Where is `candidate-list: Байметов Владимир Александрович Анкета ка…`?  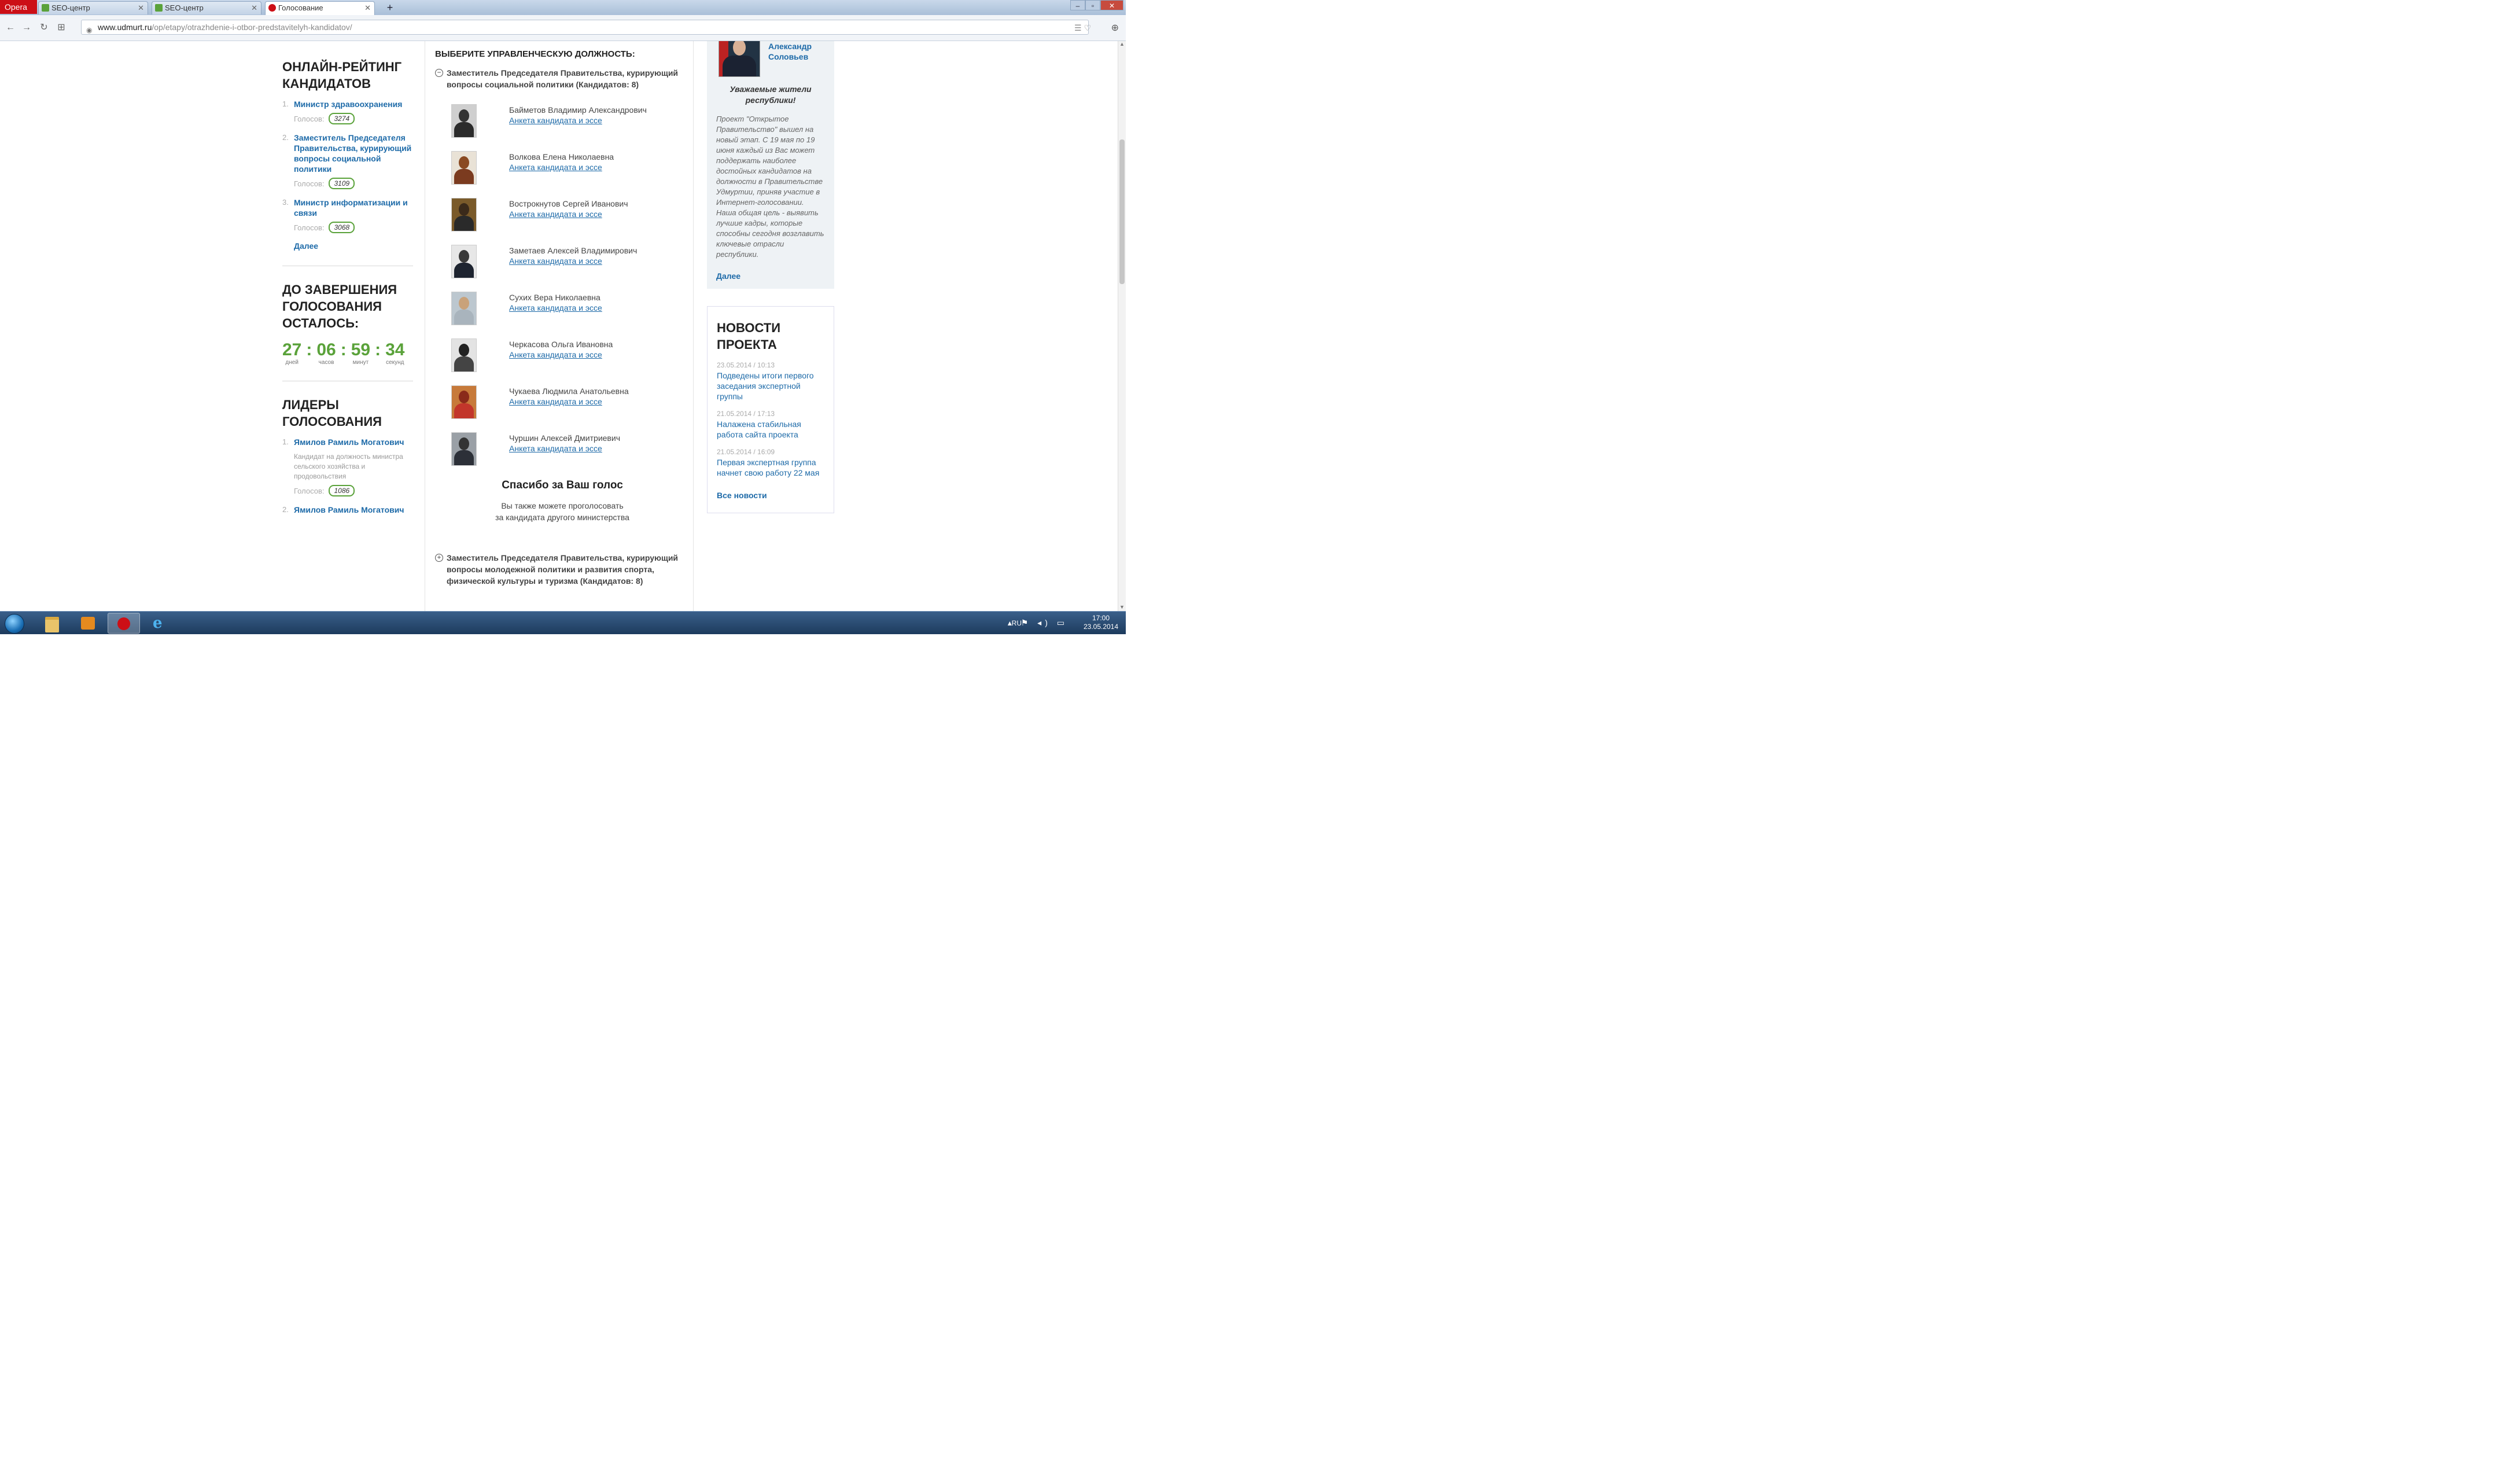 candidate-list: Байметов Владимир Александрович Анкета ка… is located at coordinates (562, 288).